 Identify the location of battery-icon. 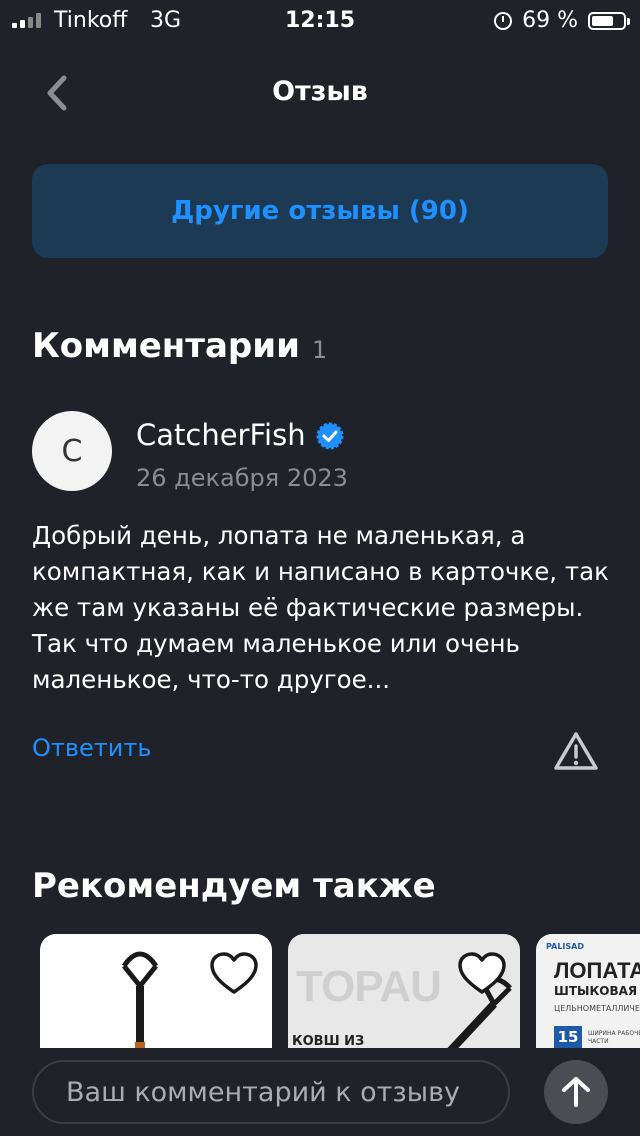
(609, 20).